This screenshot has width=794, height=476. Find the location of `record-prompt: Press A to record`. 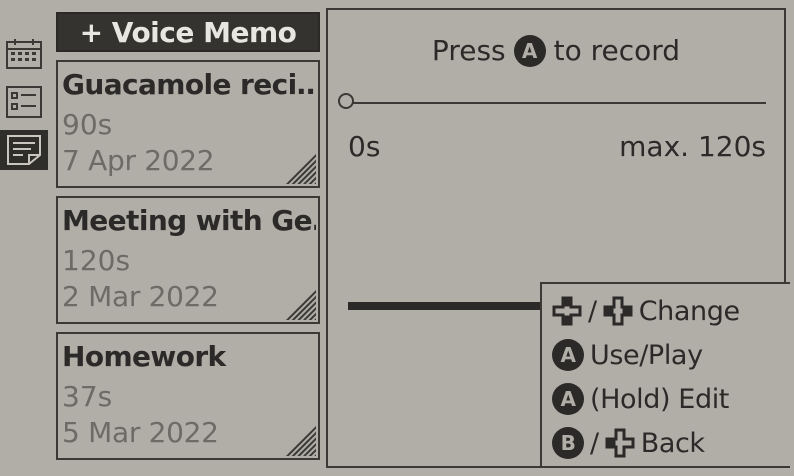

record-prompt: Press A to record is located at coordinates (556, 50).